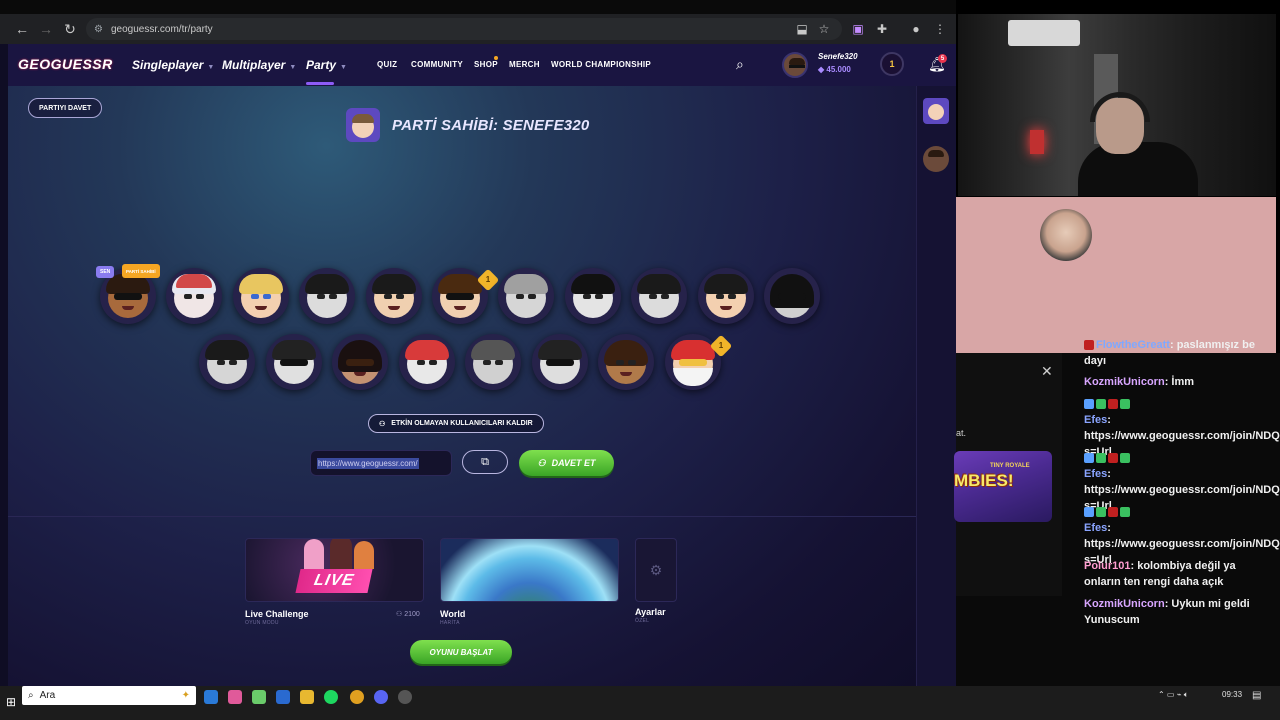  What do you see at coordinates (235, 697) in the screenshot?
I see `app-icon` at bounding box center [235, 697].